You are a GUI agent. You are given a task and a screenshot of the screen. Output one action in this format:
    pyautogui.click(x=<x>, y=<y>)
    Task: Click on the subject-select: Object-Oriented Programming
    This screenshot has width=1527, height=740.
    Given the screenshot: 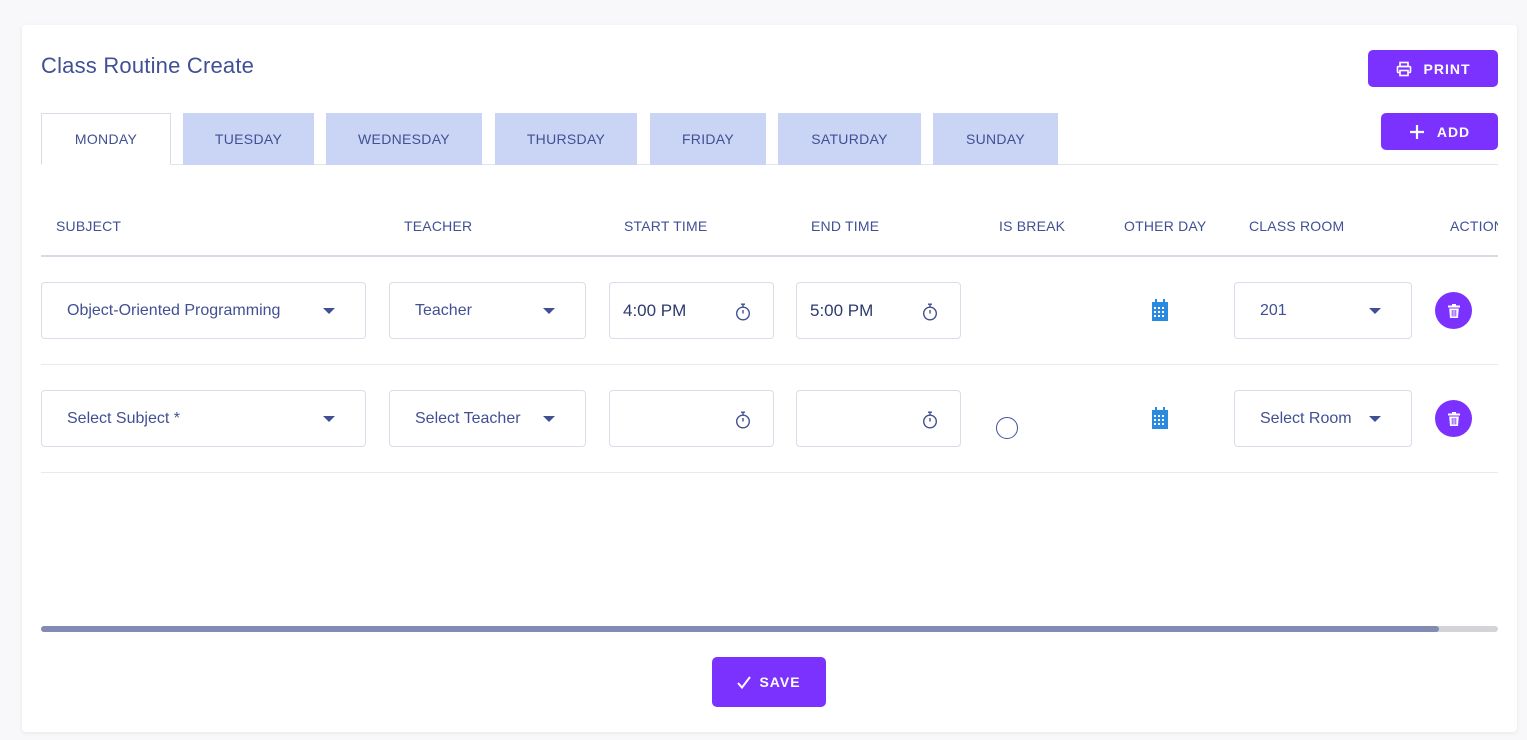 What is the action you would take?
    pyautogui.click(x=203, y=310)
    